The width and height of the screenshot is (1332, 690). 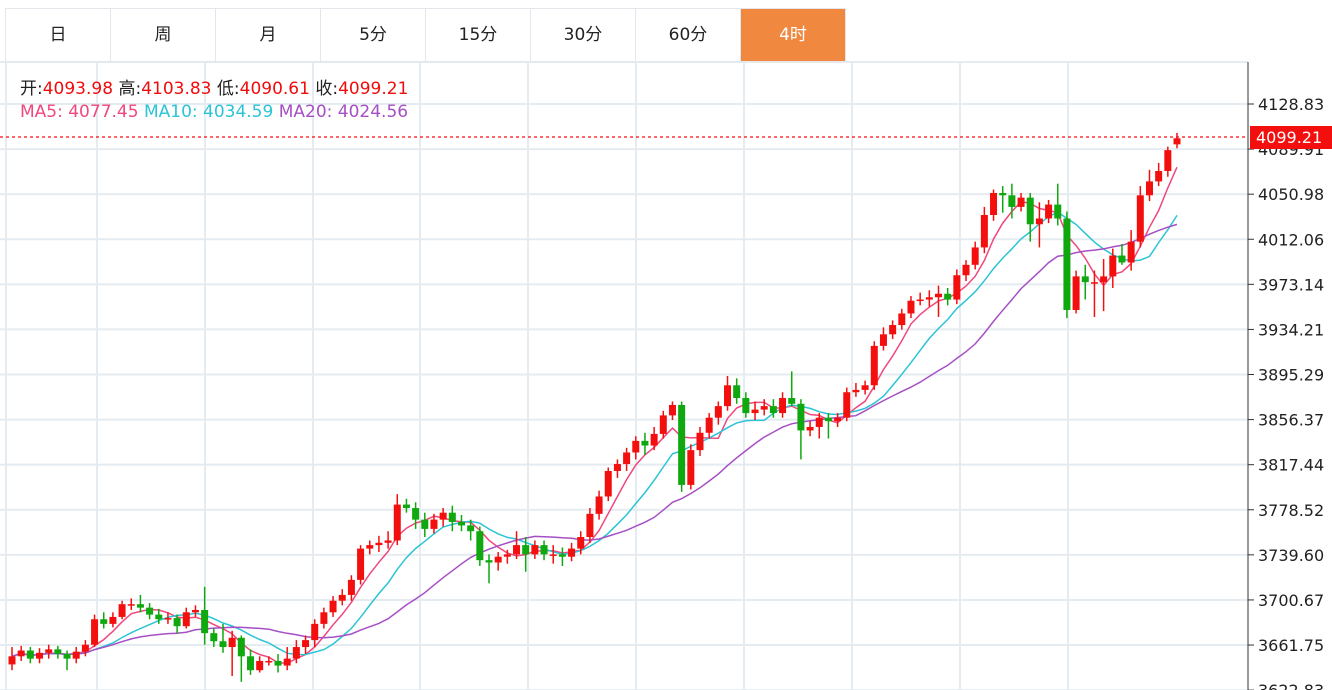 I want to click on y-tick-label: 3661.75, so click(x=1291, y=645).